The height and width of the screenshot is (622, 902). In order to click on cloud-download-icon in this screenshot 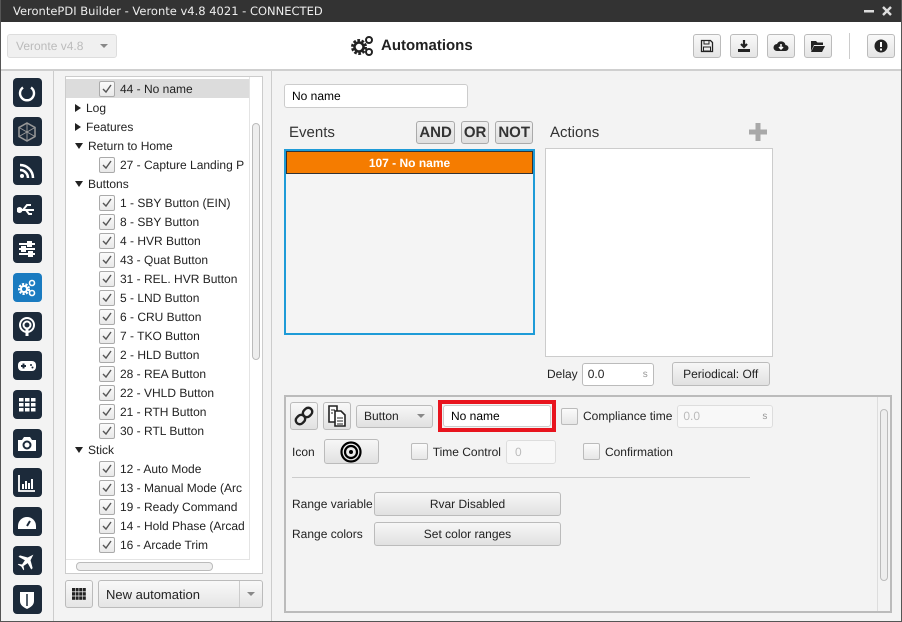, I will do `click(781, 46)`.